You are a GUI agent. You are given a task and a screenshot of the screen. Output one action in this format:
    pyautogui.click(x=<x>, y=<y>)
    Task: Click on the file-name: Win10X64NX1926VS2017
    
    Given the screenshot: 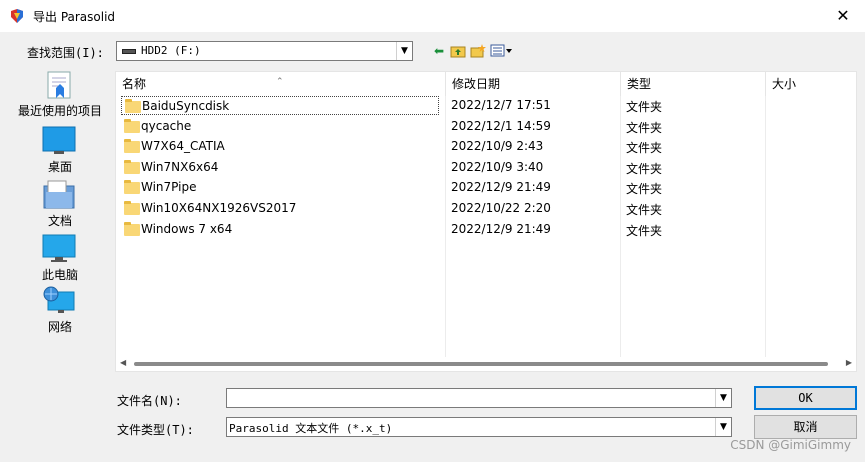 What is the action you would take?
    pyautogui.click(x=219, y=208)
    